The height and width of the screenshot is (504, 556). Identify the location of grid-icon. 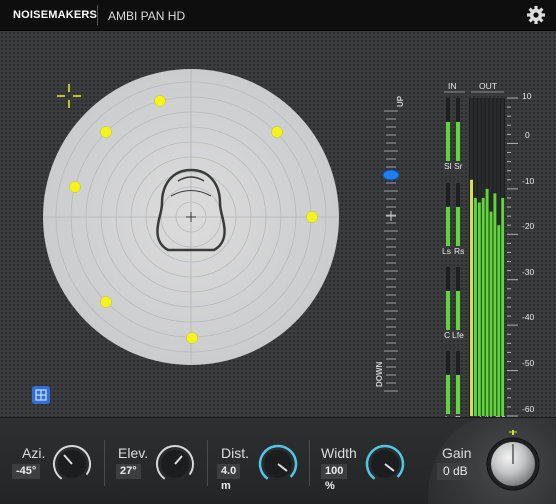
(41, 395).